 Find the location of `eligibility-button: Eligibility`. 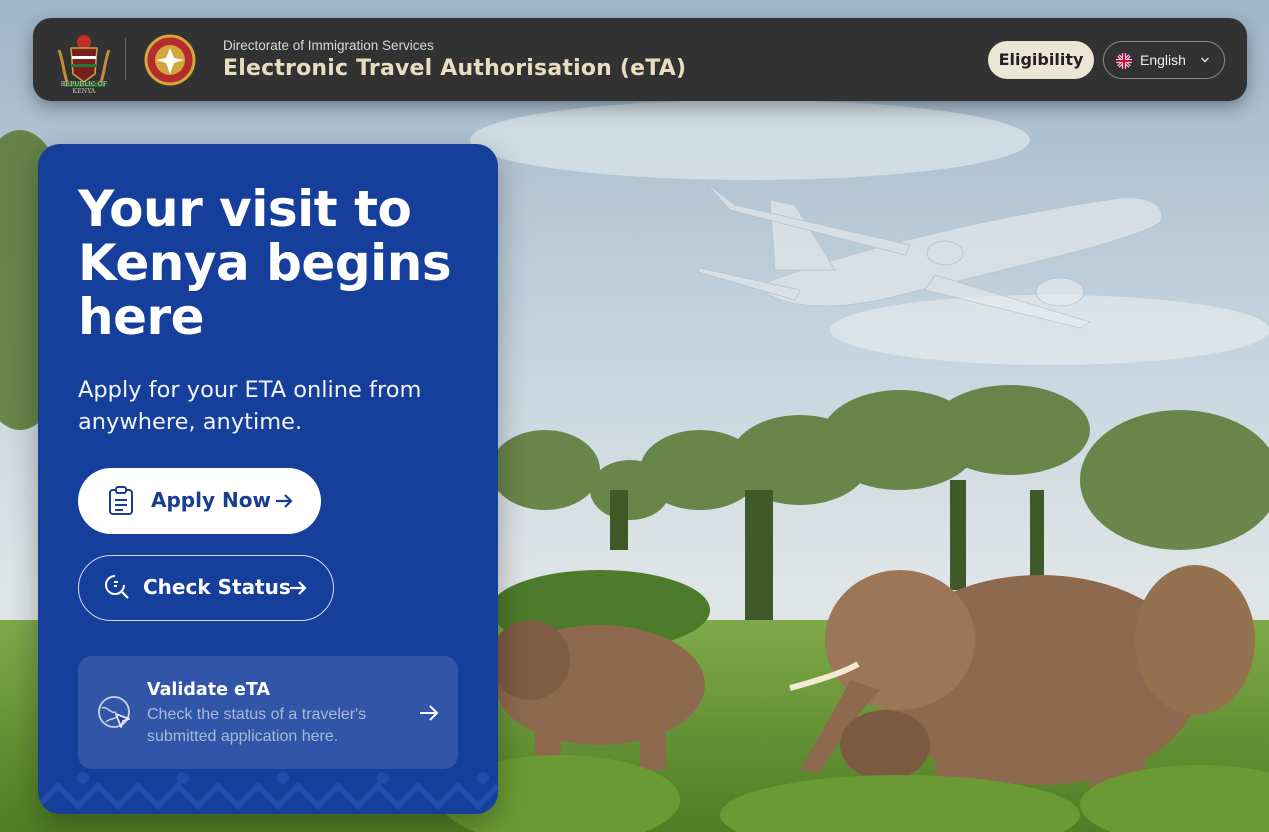

eligibility-button: Eligibility is located at coordinates (1041, 60).